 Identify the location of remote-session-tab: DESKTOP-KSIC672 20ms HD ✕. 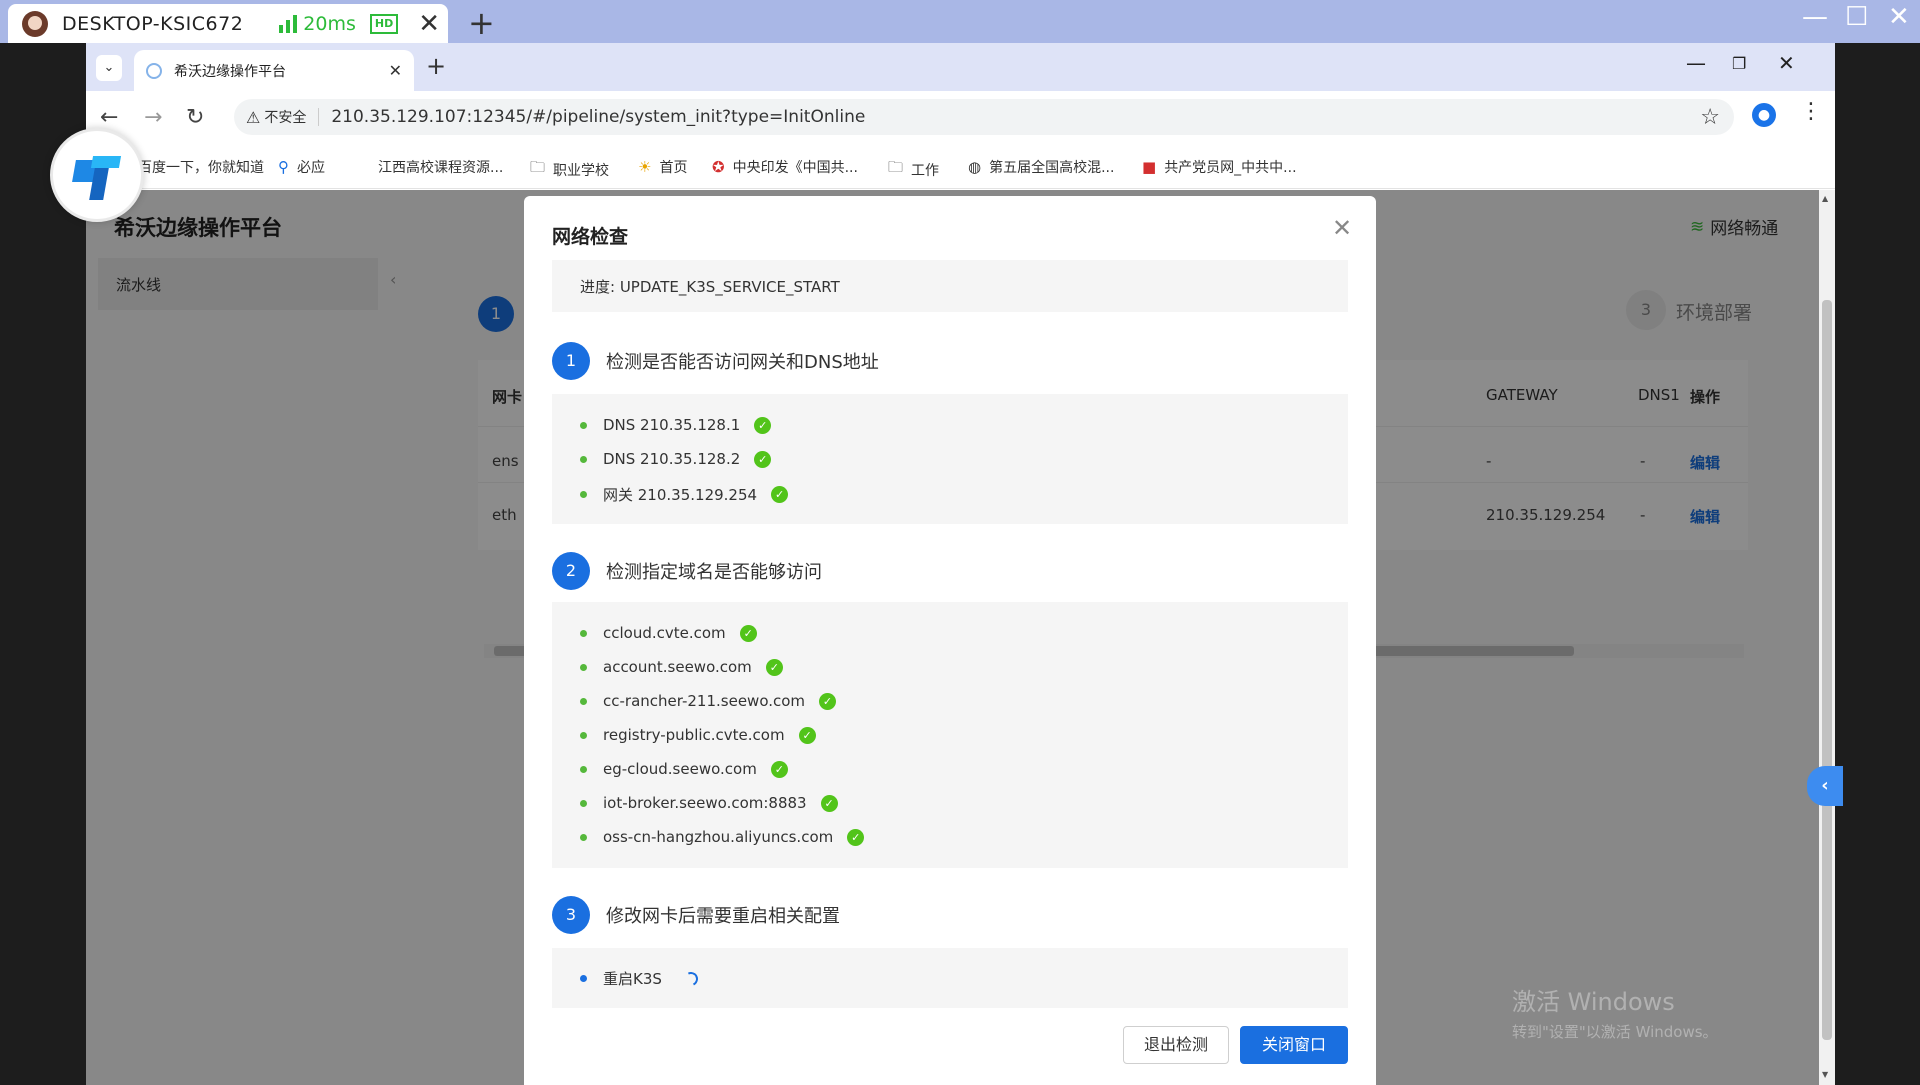
(228, 23).